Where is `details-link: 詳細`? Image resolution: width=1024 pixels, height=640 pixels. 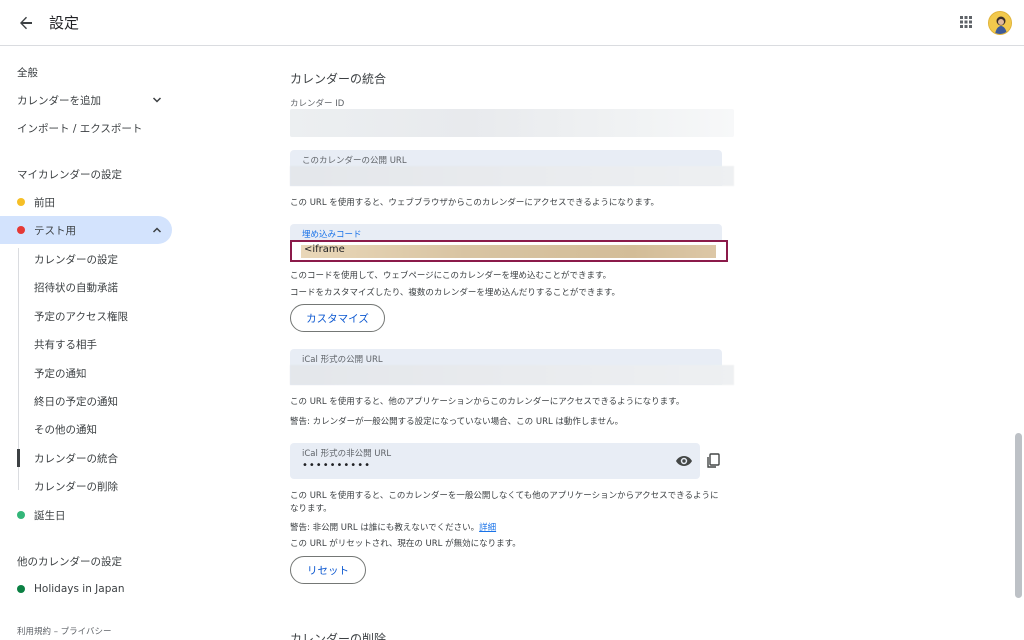
details-link: 詳細 is located at coordinates (487, 528).